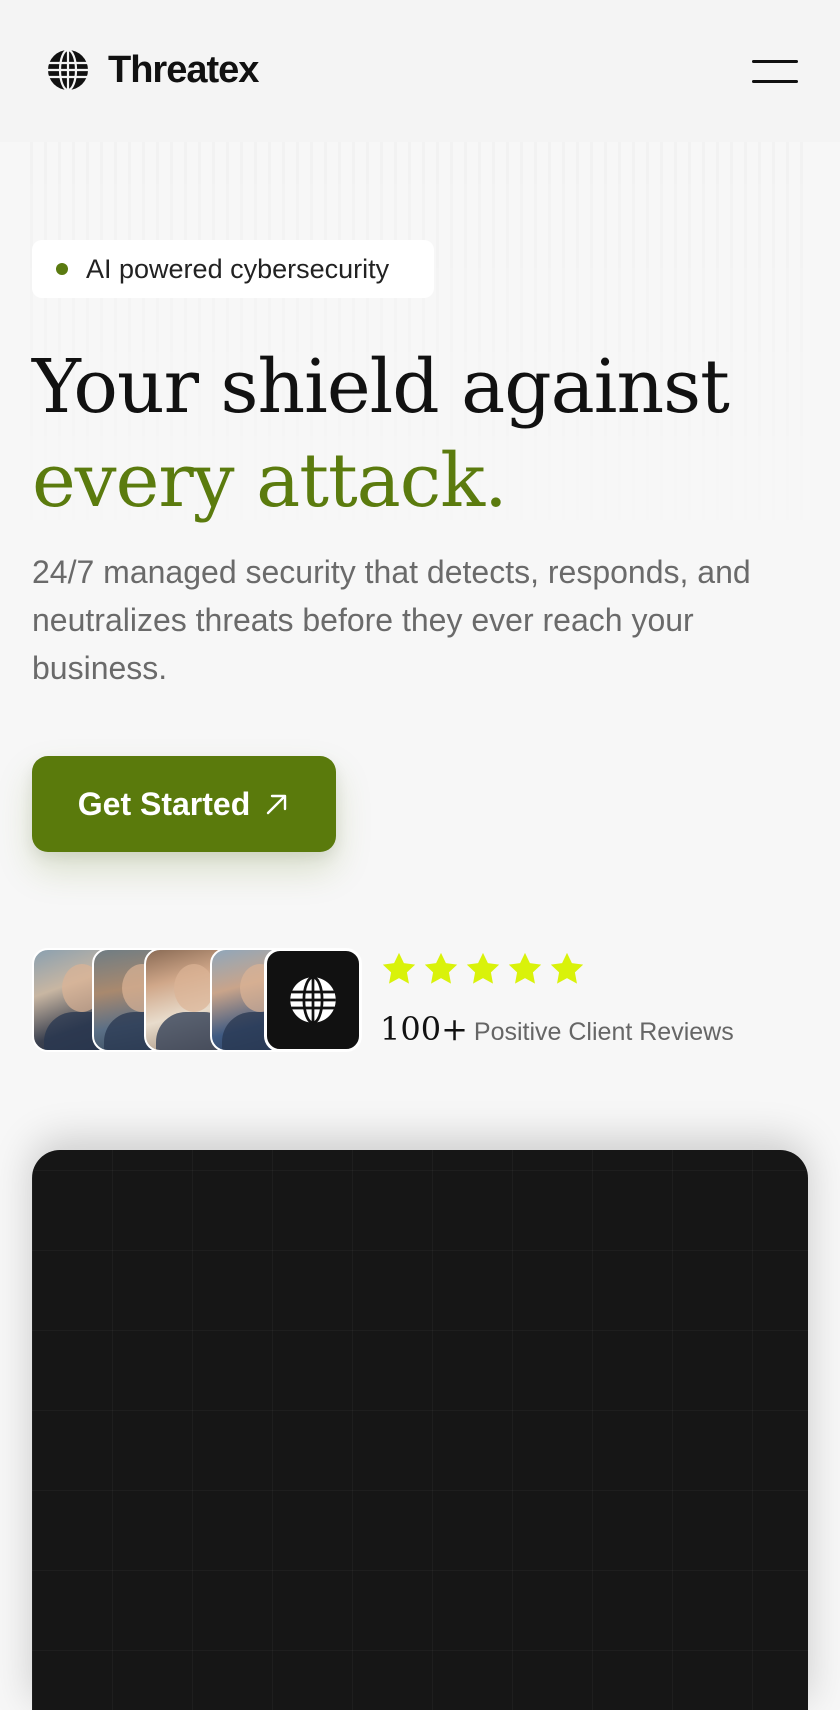  What do you see at coordinates (277, 804) in the screenshot?
I see `arrow-up-right-icon` at bounding box center [277, 804].